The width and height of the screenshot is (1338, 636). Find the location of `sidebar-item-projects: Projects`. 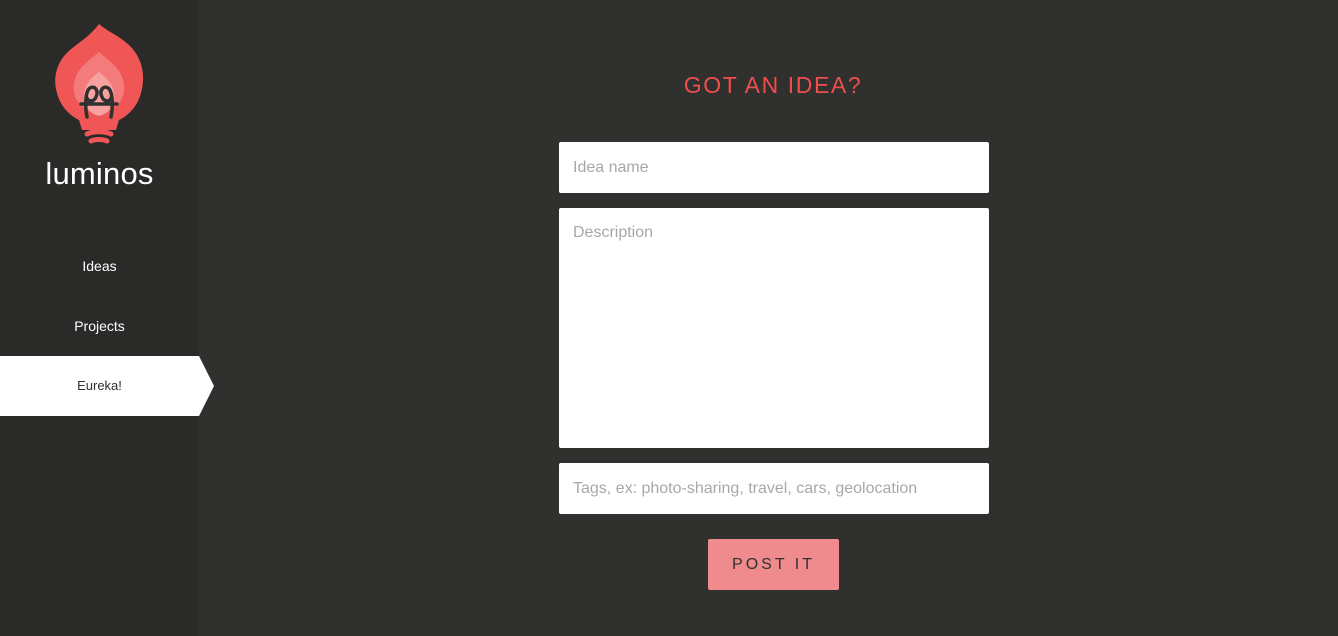

sidebar-item-projects: Projects is located at coordinates (99, 326).